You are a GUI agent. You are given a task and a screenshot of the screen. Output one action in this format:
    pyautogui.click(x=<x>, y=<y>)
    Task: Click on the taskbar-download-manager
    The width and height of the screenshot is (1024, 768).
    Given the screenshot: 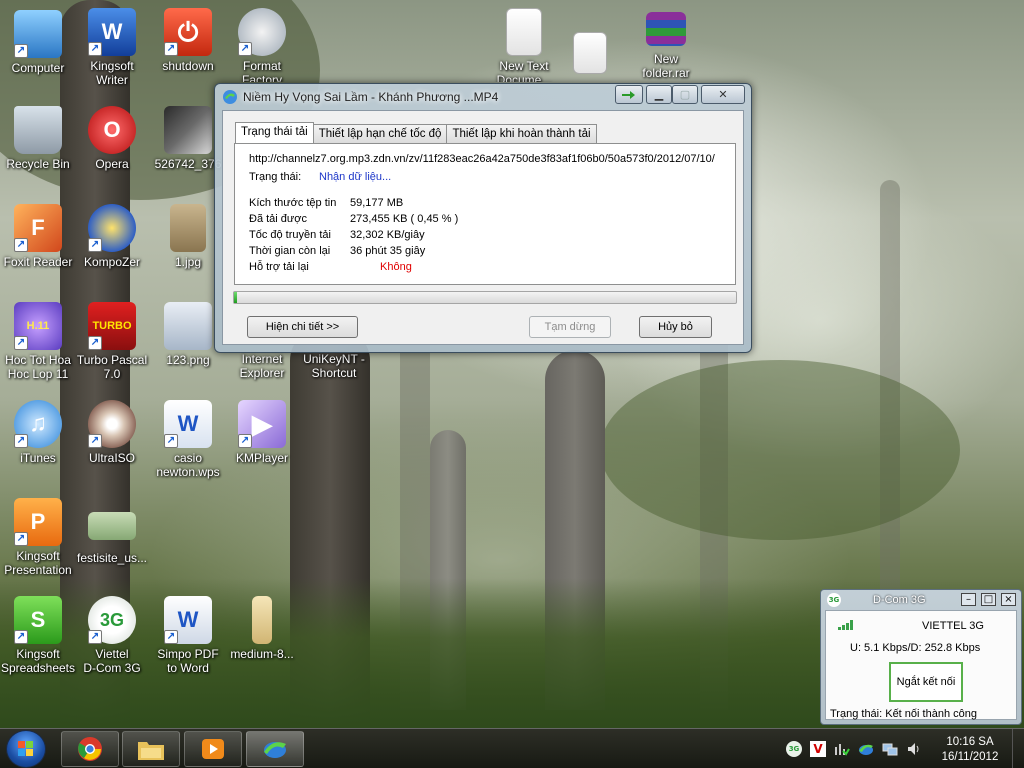 What is the action you would take?
    pyautogui.click(x=275, y=749)
    